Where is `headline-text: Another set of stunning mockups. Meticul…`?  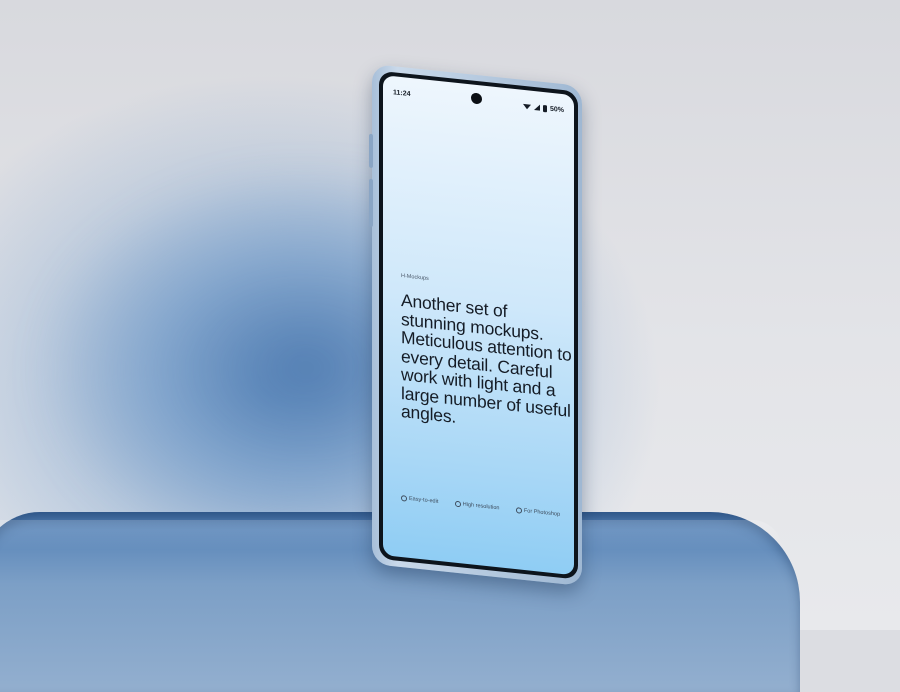
headline-text: Another set of stunning mockups. Meticul… is located at coordinates (486, 358).